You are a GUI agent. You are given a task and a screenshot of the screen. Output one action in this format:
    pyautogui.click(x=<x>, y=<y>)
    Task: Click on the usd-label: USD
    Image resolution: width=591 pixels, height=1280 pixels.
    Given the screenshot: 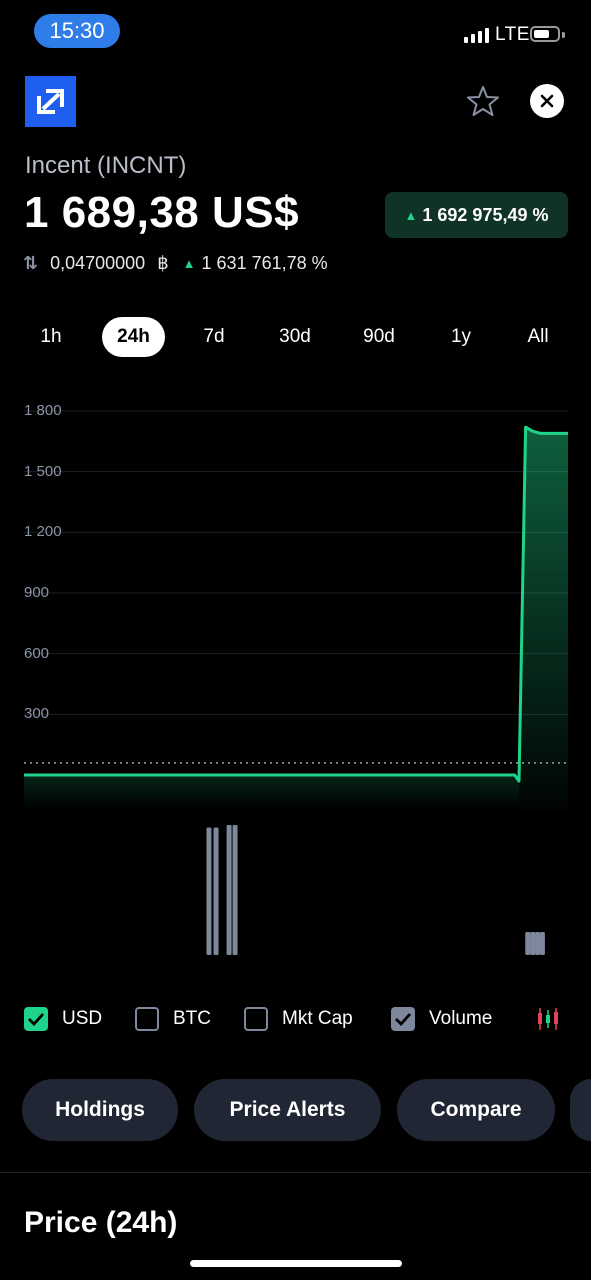 What is the action you would take?
    pyautogui.click(x=82, y=1018)
    